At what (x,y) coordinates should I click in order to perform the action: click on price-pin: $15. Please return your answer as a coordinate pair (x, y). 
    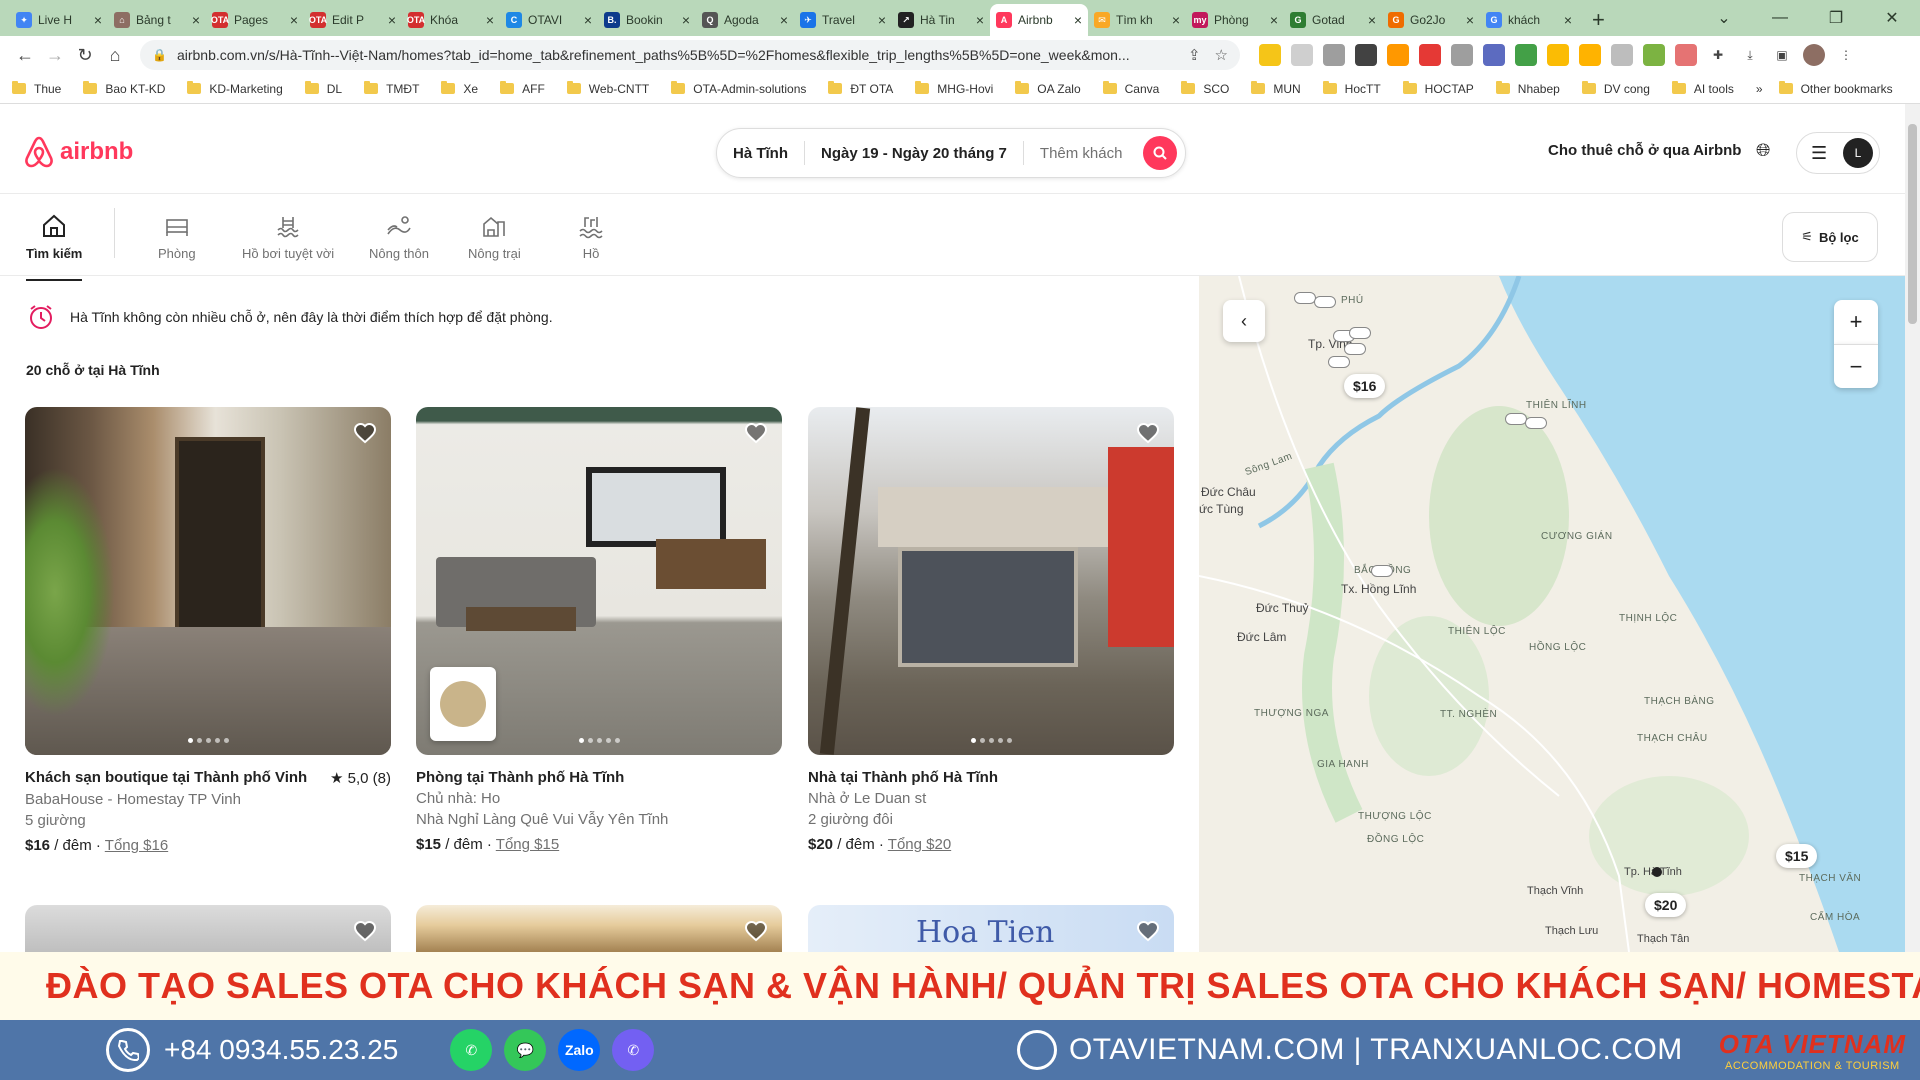
    Looking at the image, I should click on (1797, 856).